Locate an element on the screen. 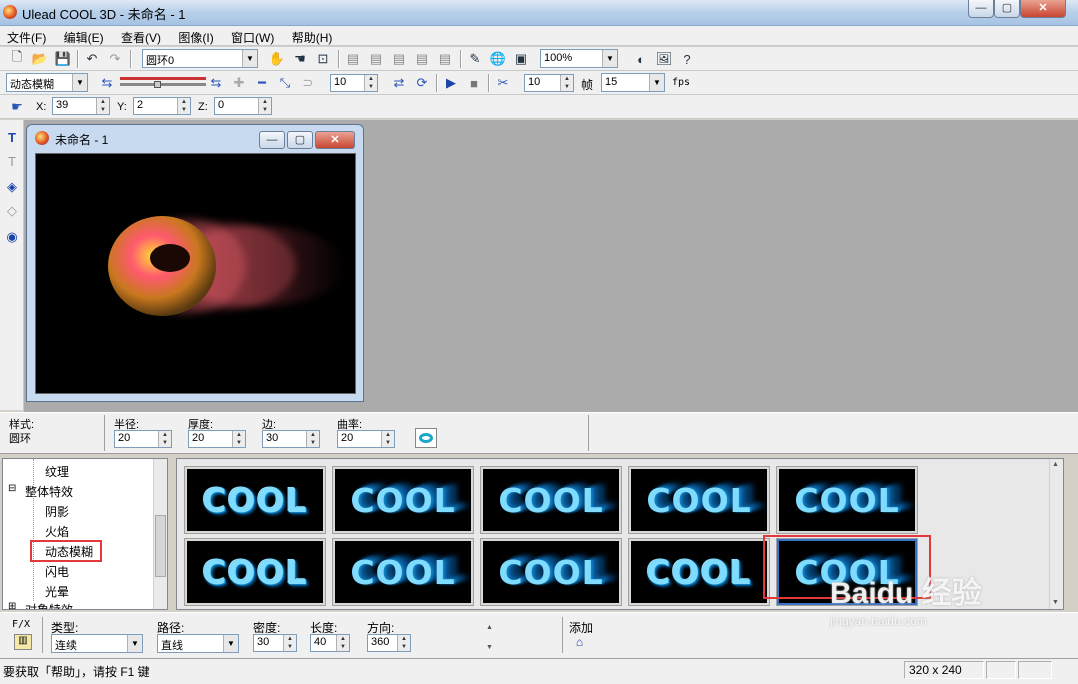 This screenshot has height=684, width=1078. add-to-gallery-icon: ⌂ is located at coordinates (579, 643).